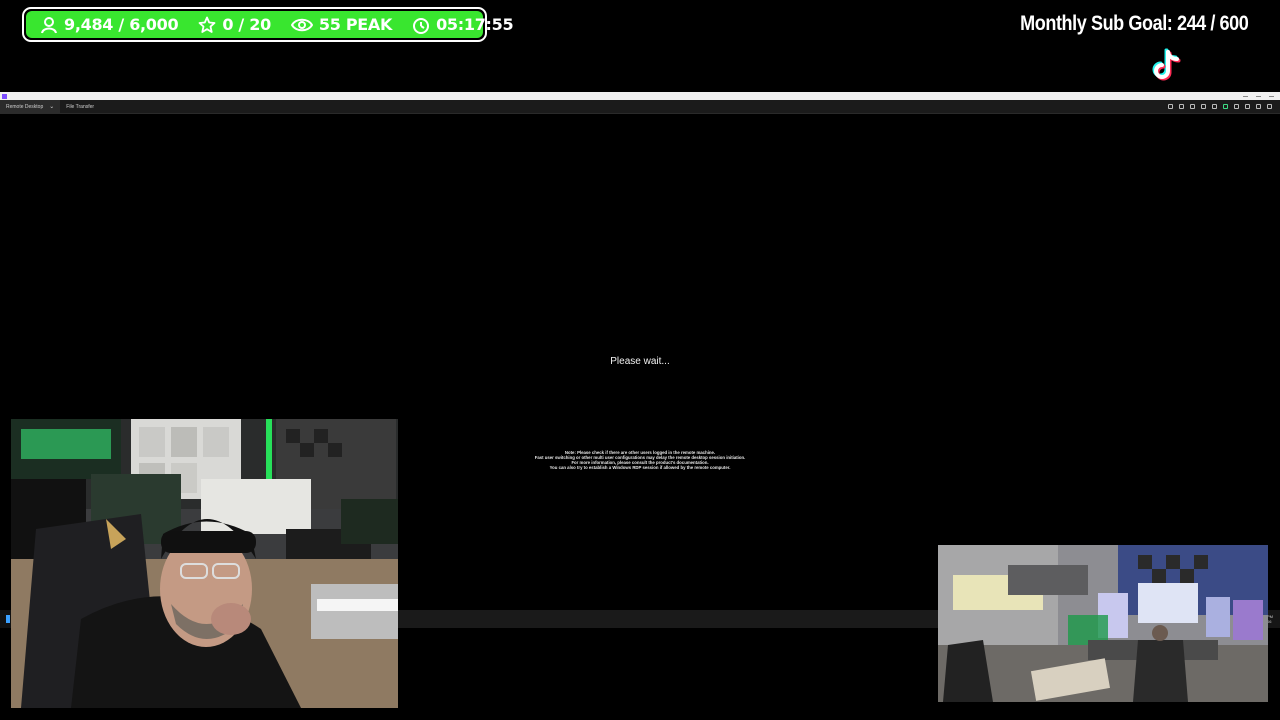  Describe the element at coordinates (25, 106) in the screenshot. I see `tab-label: Remote Desktop` at that location.